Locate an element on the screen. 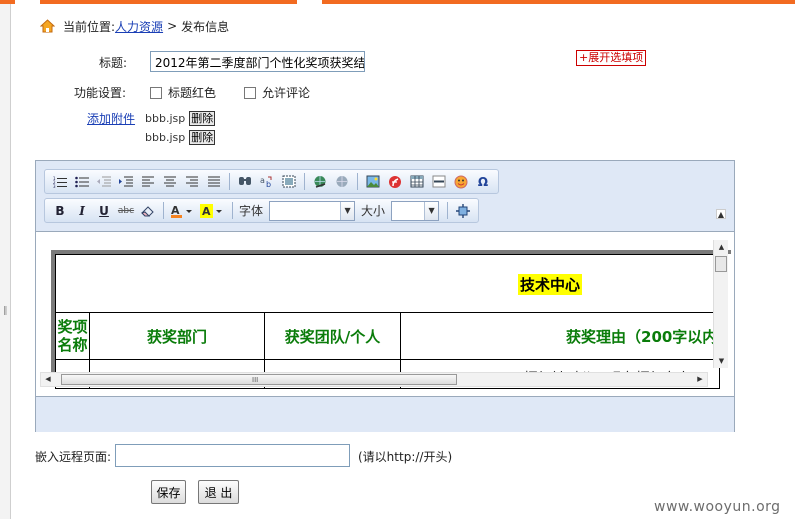 The width and height of the screenshot is (795, 519). size-select: ▼ is located at coordinates (415, 210).